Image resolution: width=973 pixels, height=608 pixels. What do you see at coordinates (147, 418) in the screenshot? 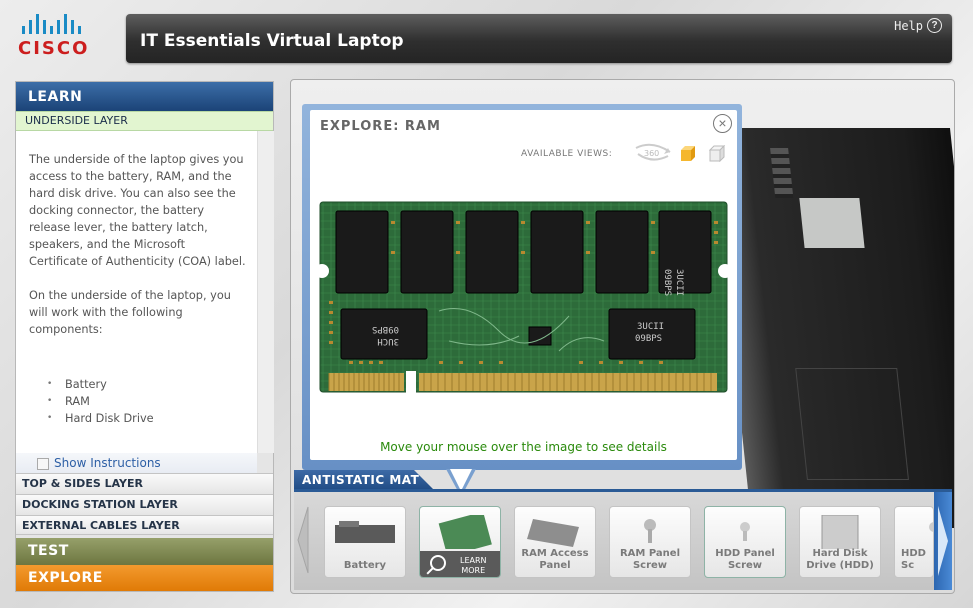
I see `list-item: Hard Disk Drive` at bounding box center [147, 418].